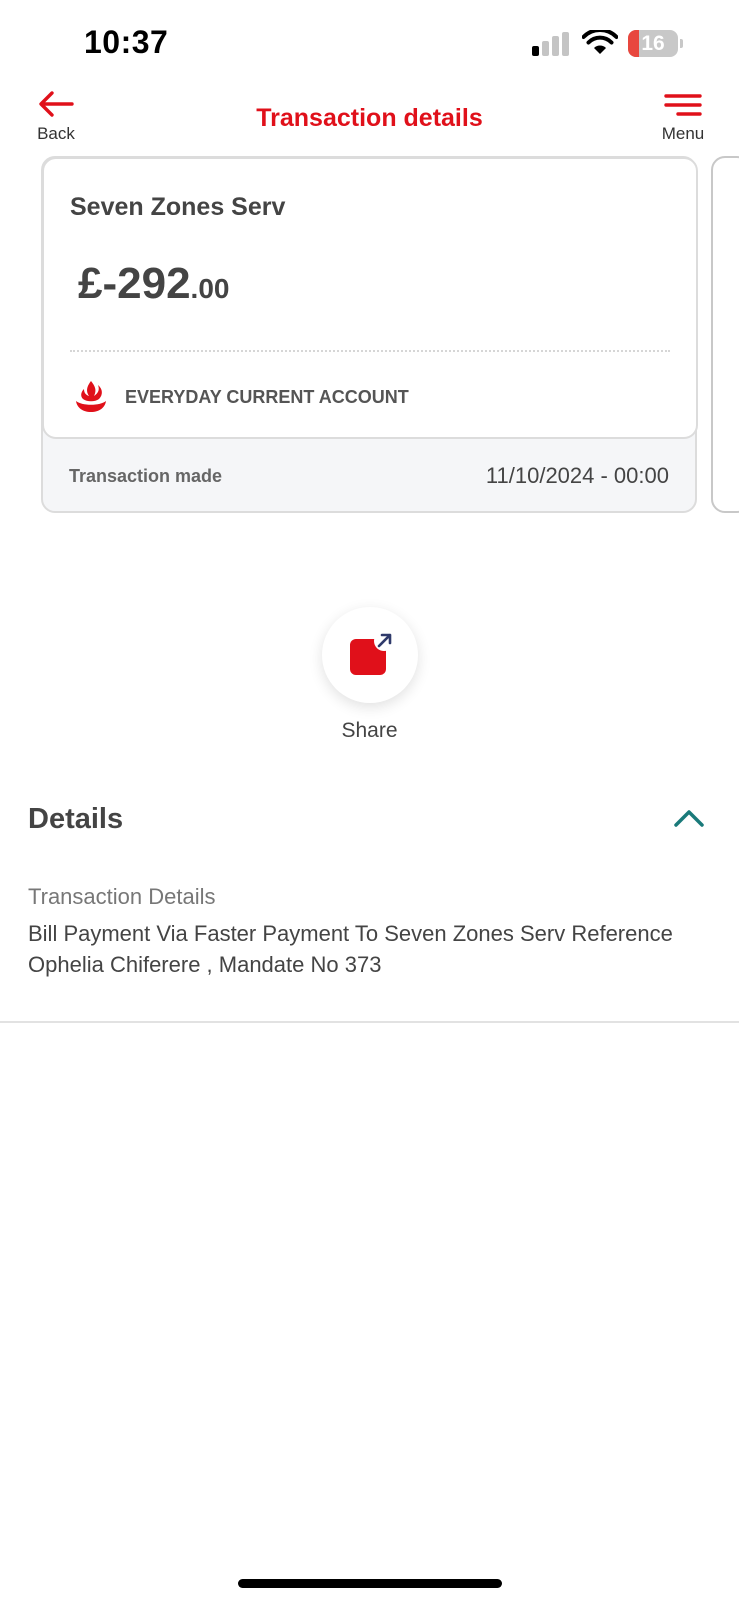 This screenshot has width=739, height=1600. What do you see at coordinates (178, 207) in the screenshot?
I see `merchant-name: Seven Zones Serv` at bounding box center [178, 207].